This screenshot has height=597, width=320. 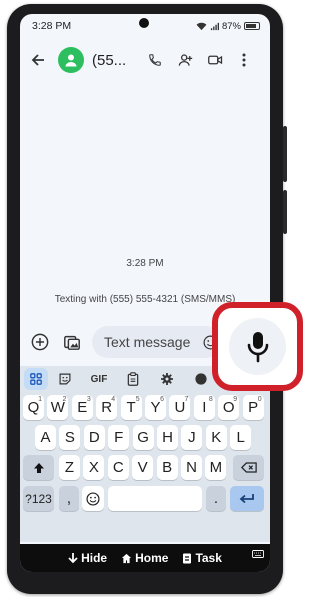 I want to click on gear-icon, so click(x=167, y=379).